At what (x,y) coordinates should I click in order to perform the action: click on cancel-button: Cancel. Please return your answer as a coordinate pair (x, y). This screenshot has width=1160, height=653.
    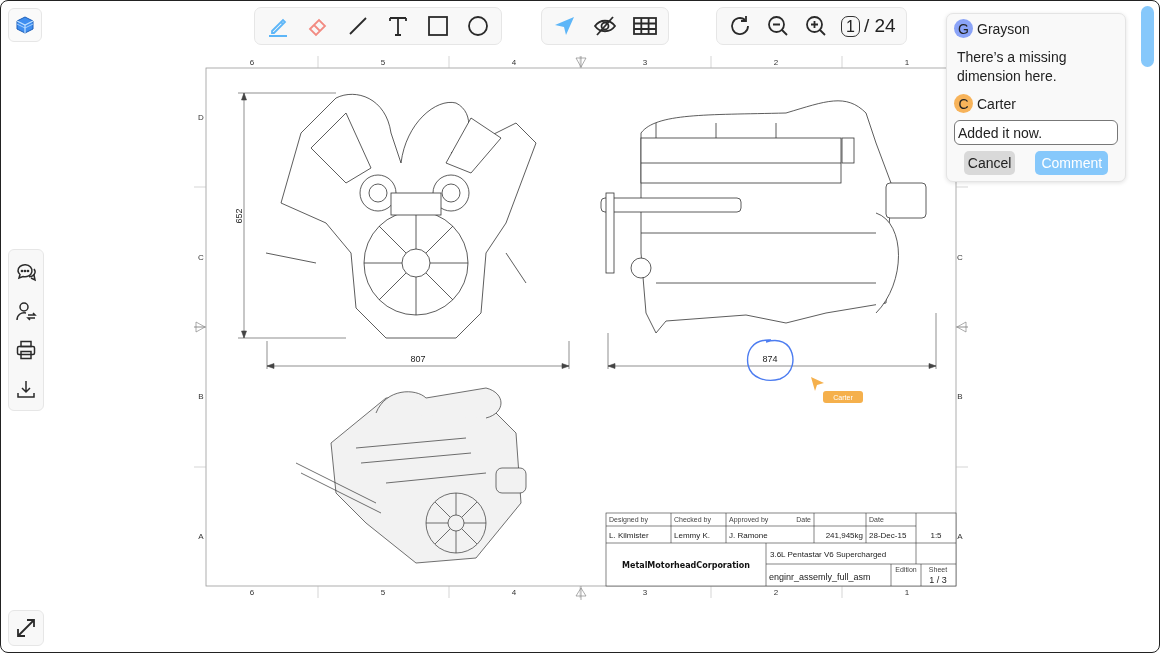
    Looking at the image, I should click on (989, 163).